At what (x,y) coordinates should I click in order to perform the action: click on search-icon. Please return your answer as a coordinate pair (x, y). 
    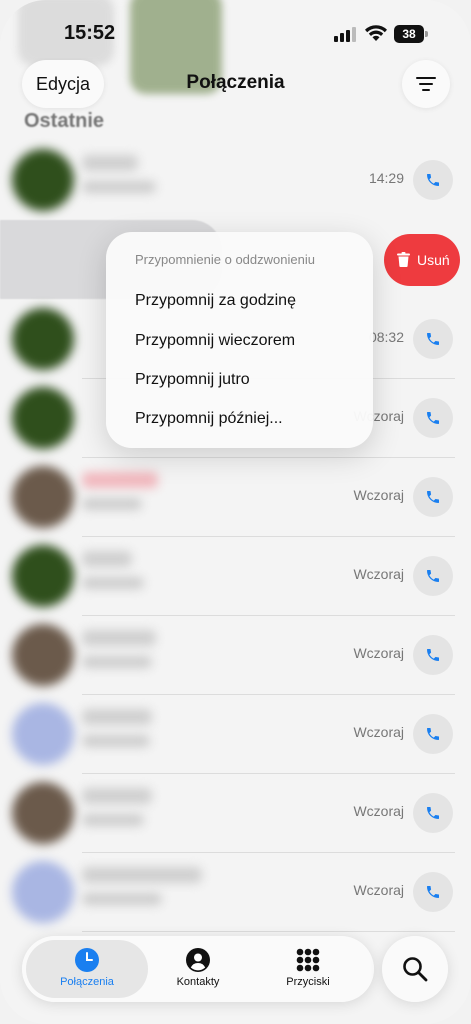
    Looking at the image, I should click on (415, 969).